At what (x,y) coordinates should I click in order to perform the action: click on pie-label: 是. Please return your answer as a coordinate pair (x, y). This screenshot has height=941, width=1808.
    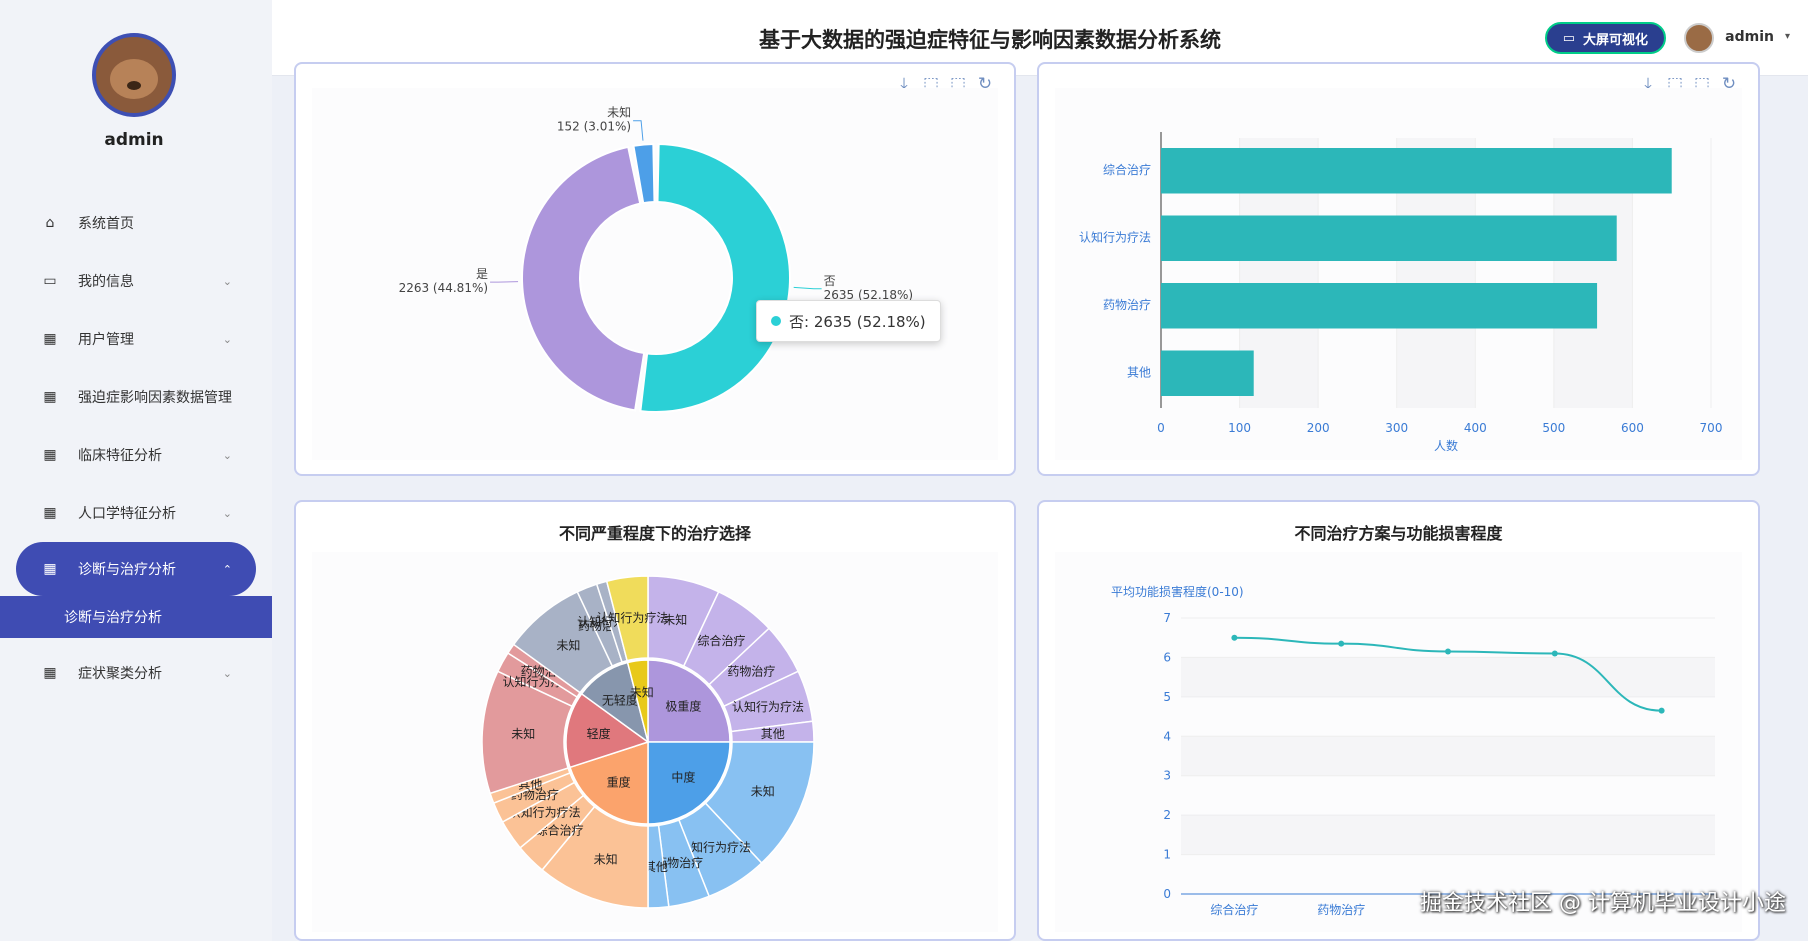
    Looking at the image, I should click on (482, 274).